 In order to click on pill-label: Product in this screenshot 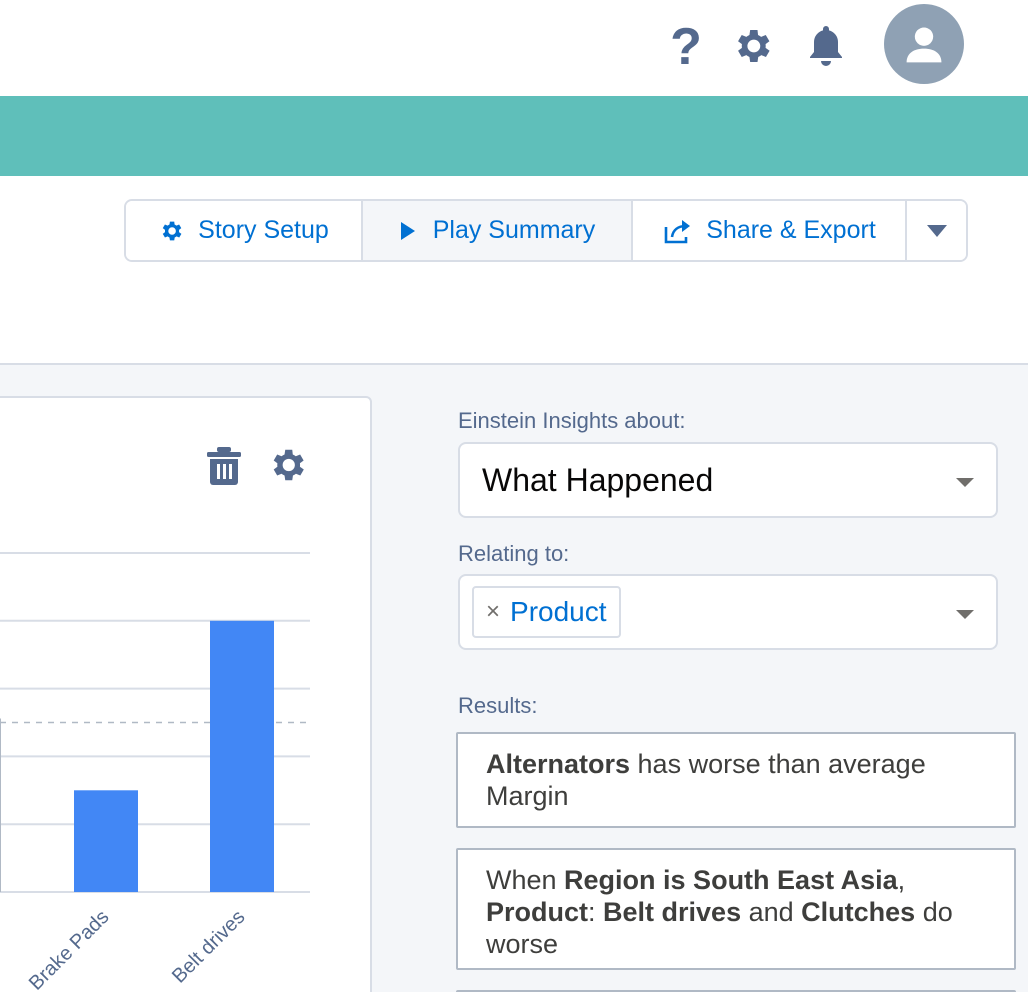, I will do `click(558, 611)`.